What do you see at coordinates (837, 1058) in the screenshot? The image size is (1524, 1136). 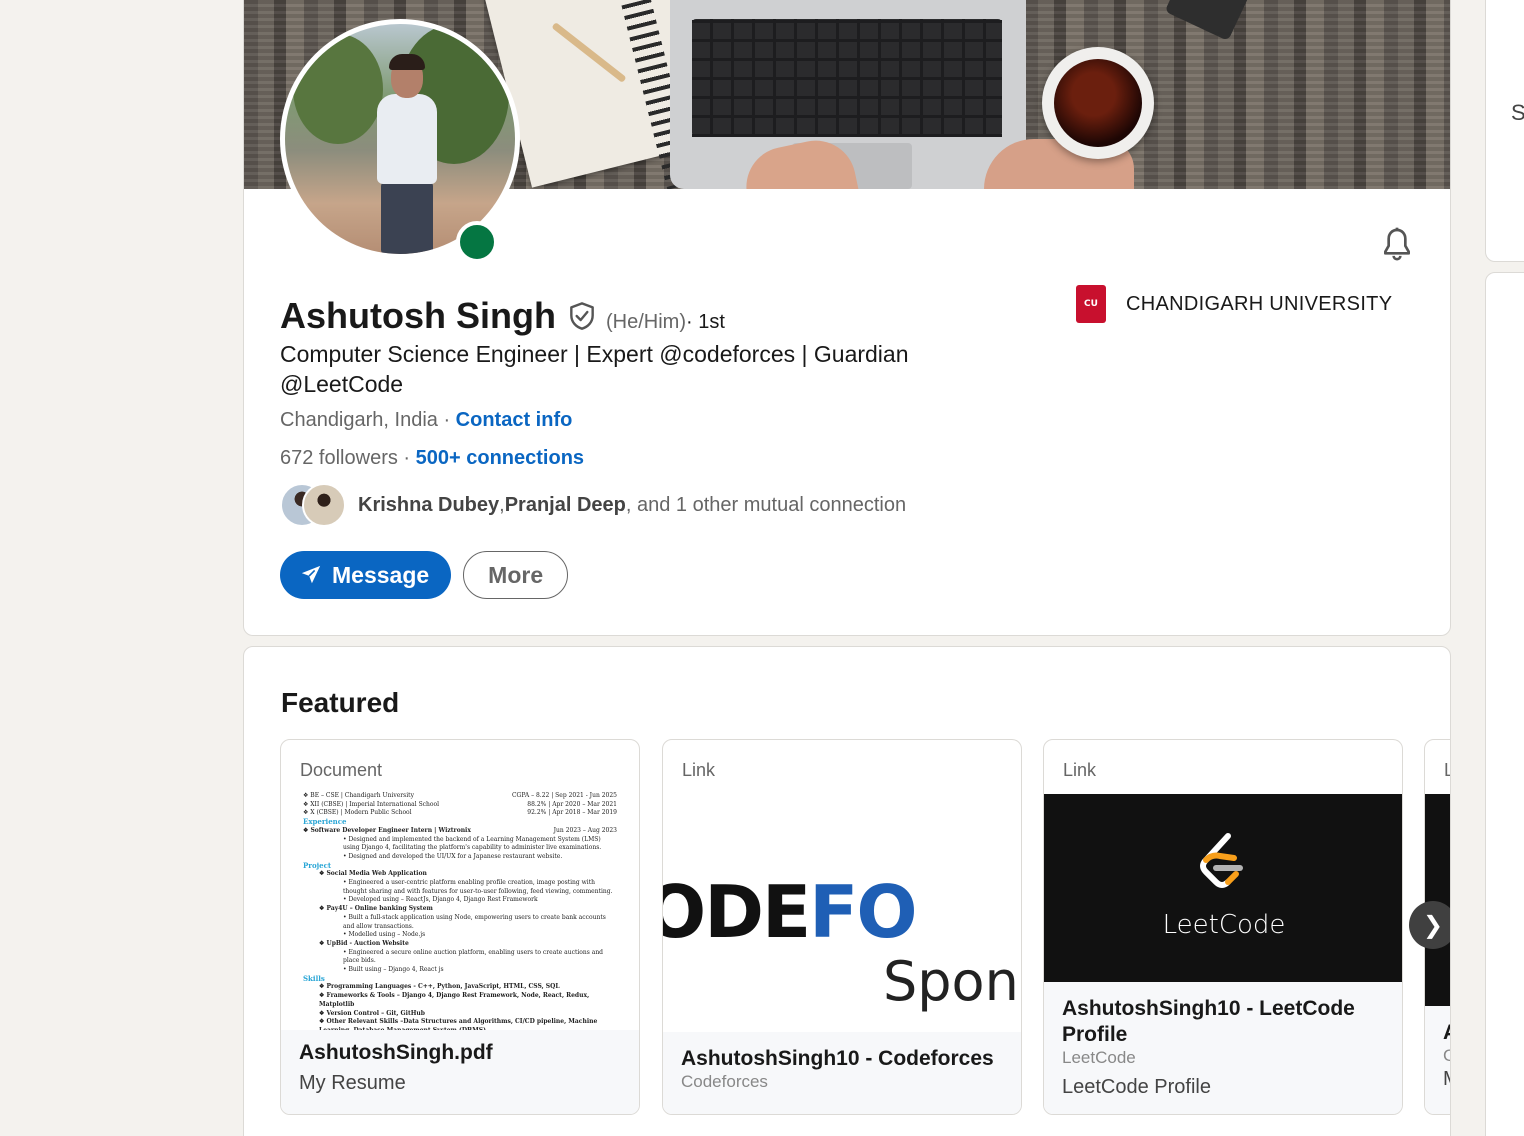 I see `featured-item-title: AshutoshSingh10 - Codeforces` at bounding box center [837, 1058].